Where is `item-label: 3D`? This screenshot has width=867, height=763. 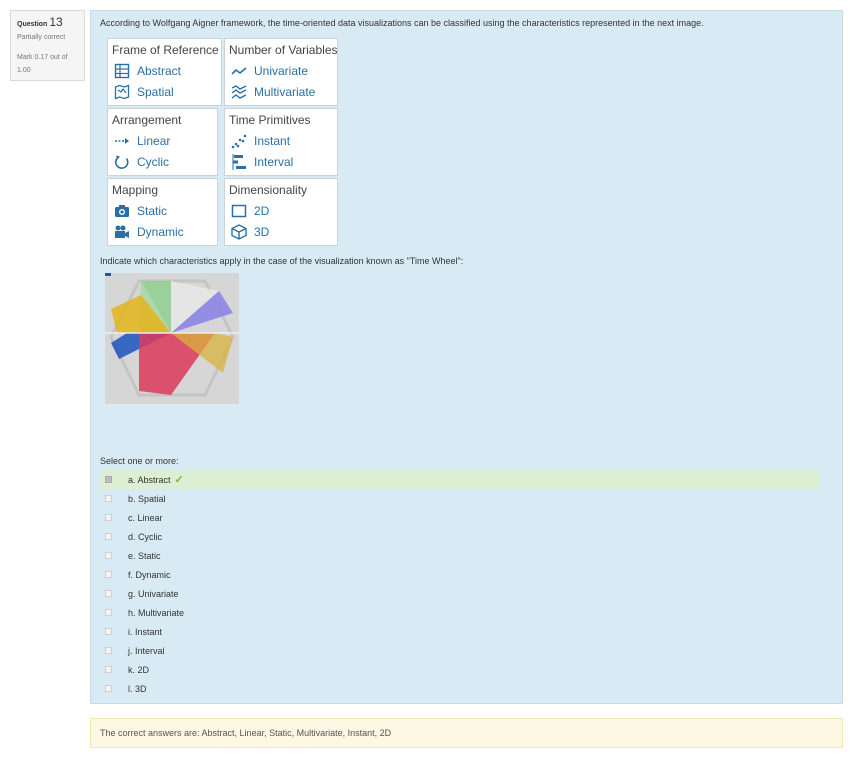
item-label: 3D is located at coordinates (262, 232).